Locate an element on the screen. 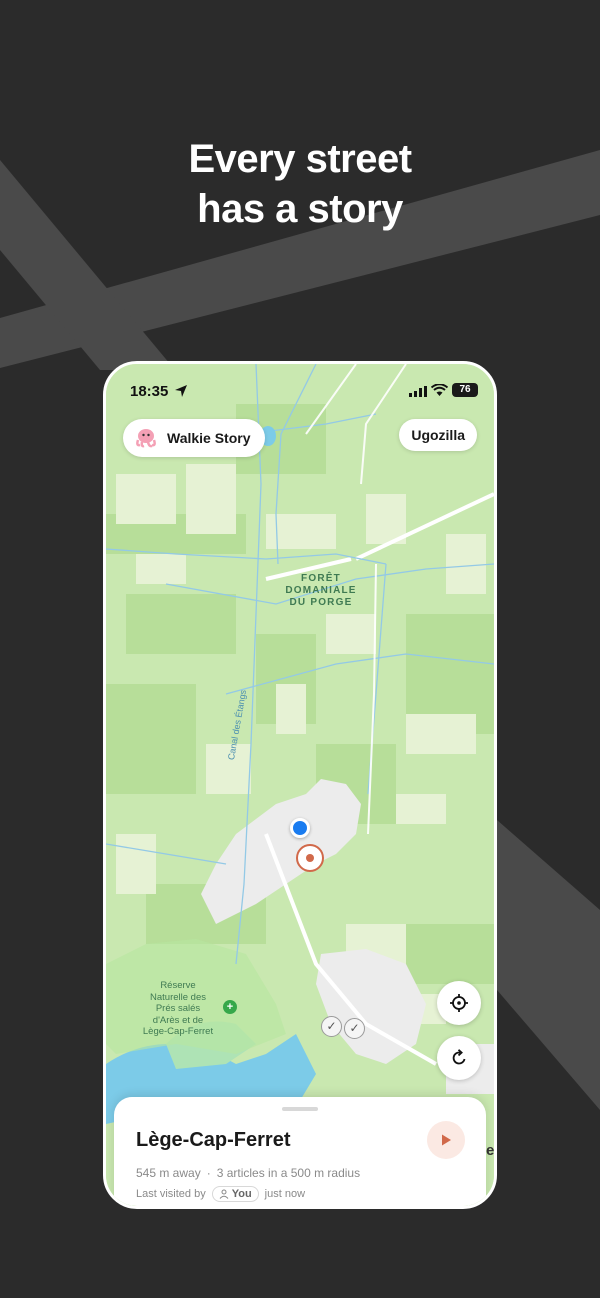 The image size is (600, 1298). status-bar: 18:35 76 is located at coordinates (300, 390).